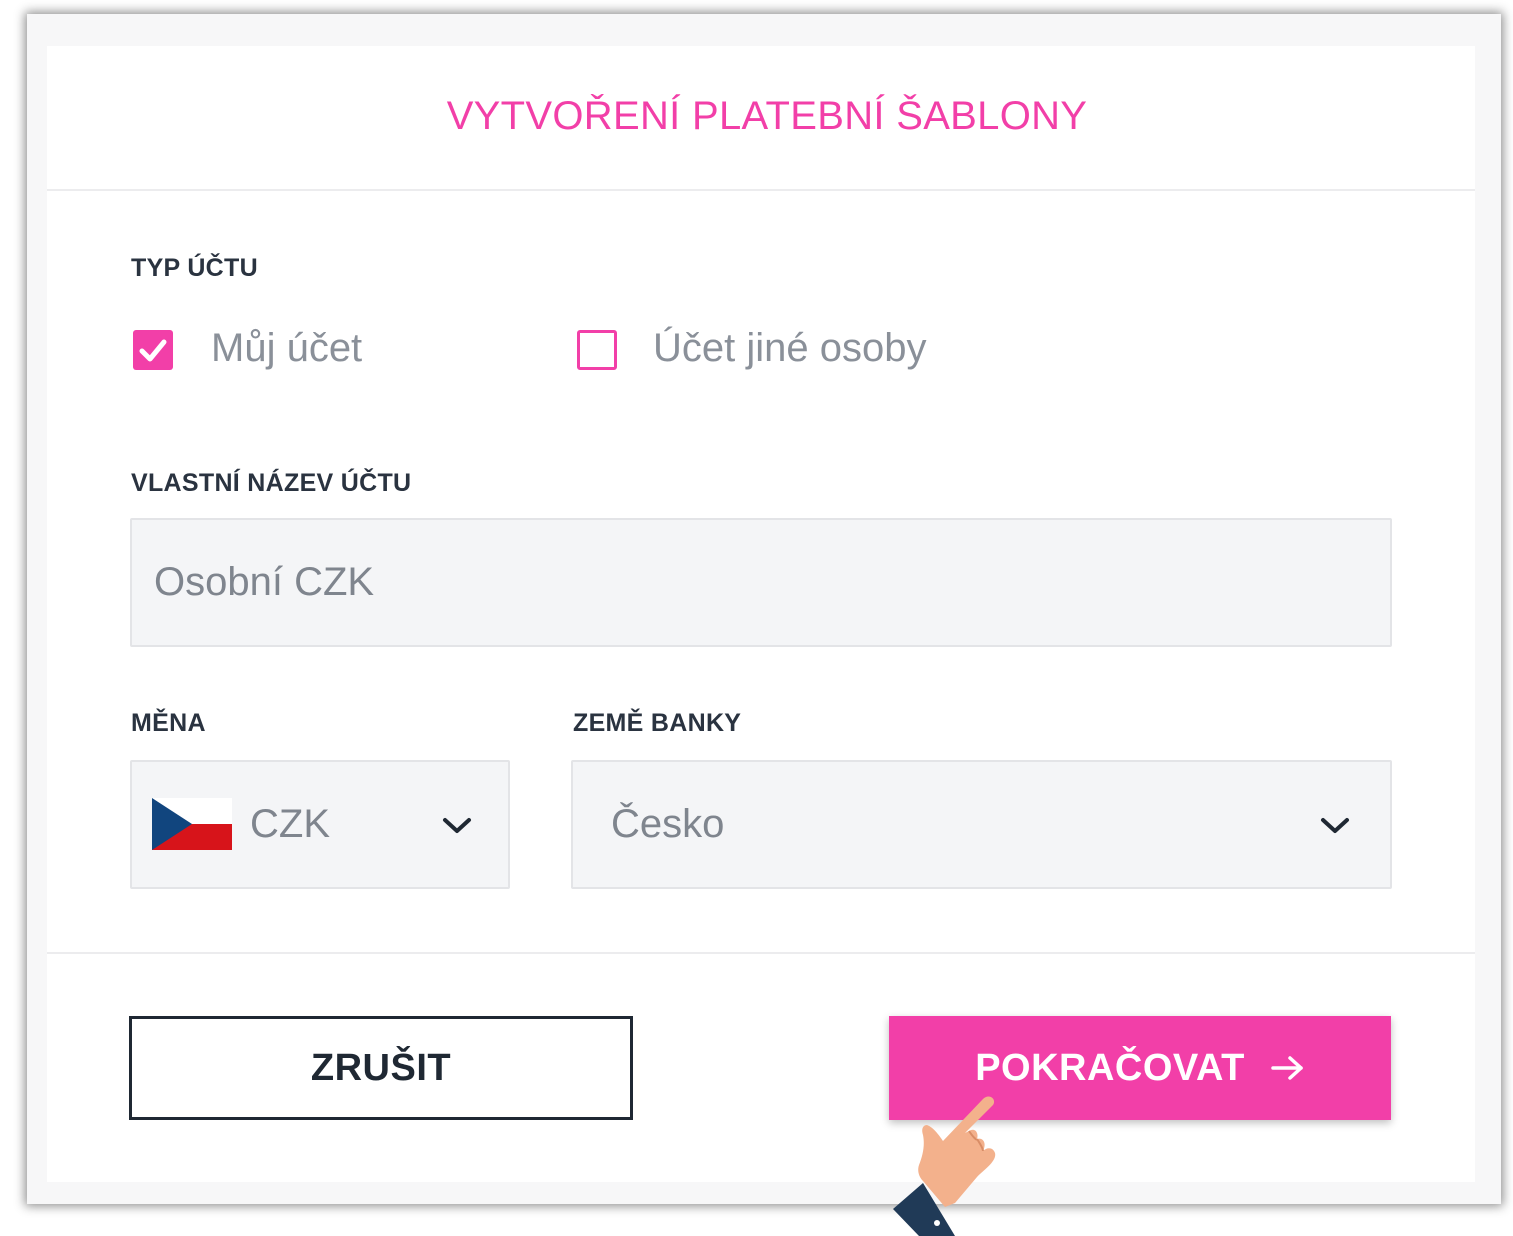  Describe the element at coordinates (761, 953) in the screenshot. I see `footer-divider` at that location.